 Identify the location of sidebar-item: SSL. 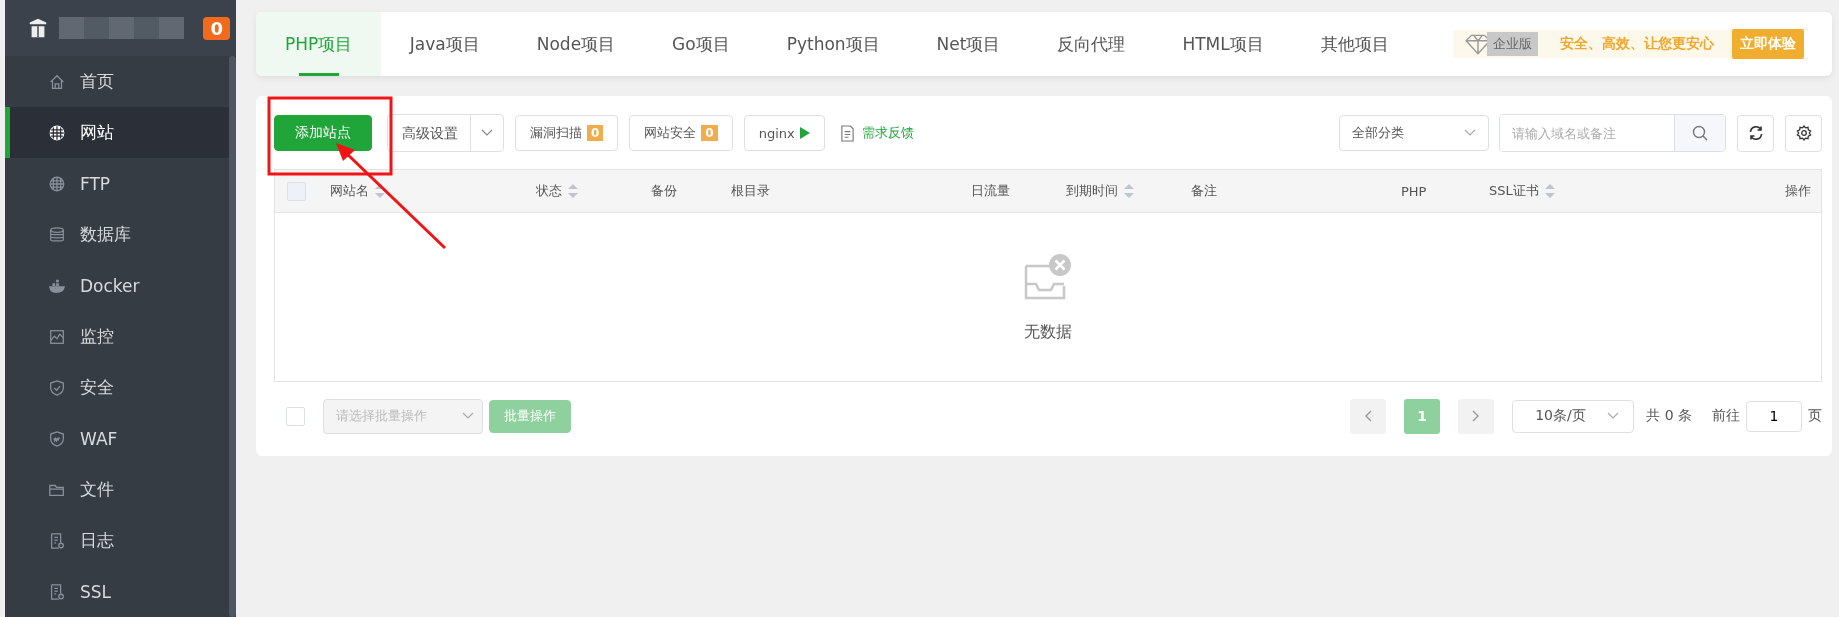
(117, 591).